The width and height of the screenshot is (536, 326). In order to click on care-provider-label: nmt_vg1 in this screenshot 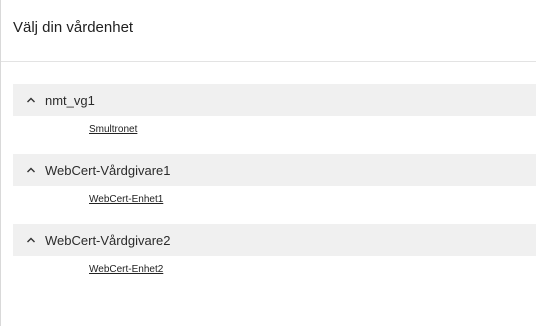, I will do `click(70, 100)`.